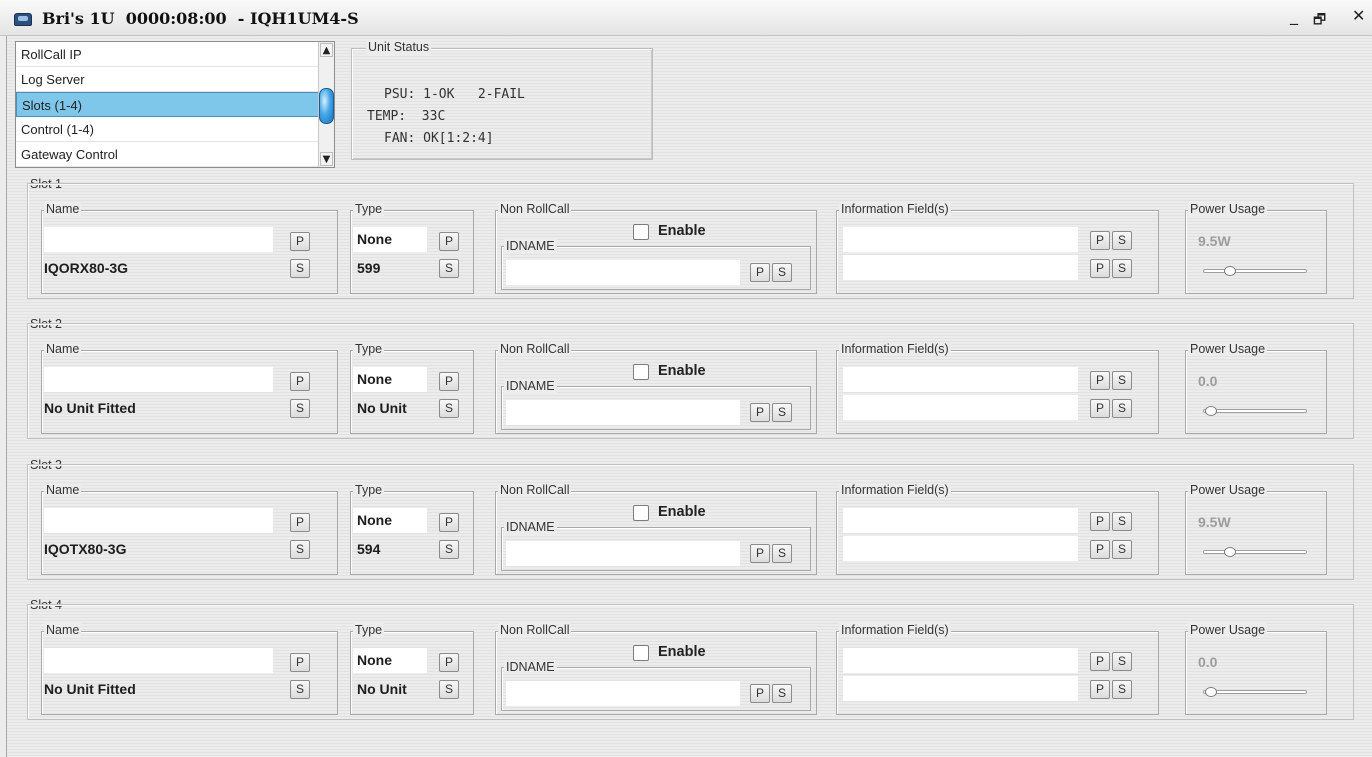 This screenshot has height=757, width=1372. I want to click on idname-label: IDNAME, so click(530, 667).